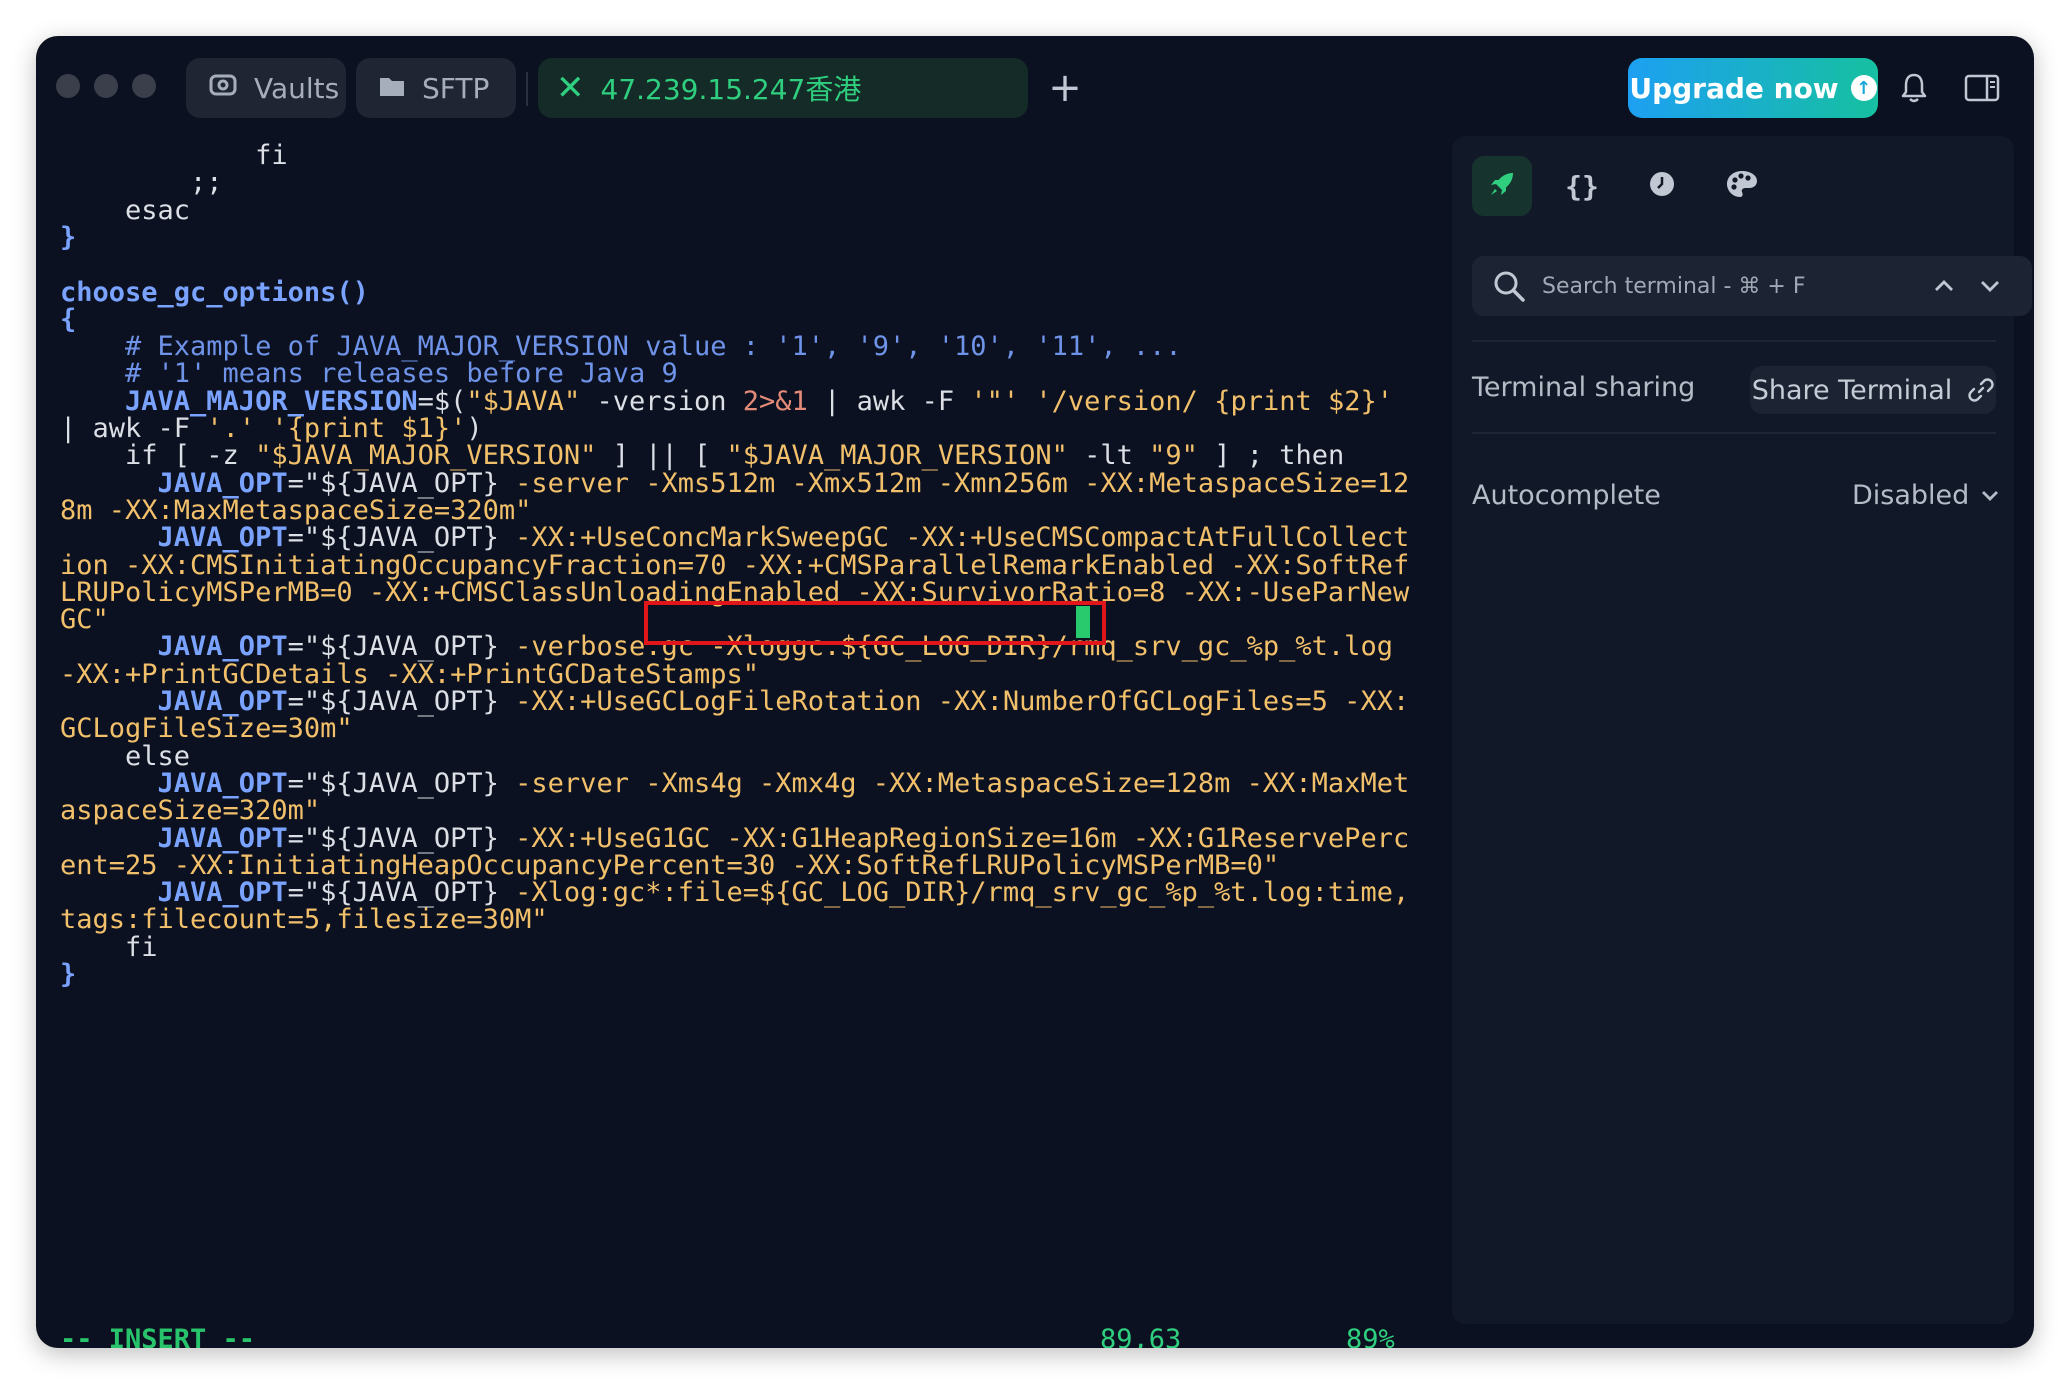  What do you see at coordinates (223, 88) in the screenshot?
I see `vault-icon` at bounding box center [223, 88].